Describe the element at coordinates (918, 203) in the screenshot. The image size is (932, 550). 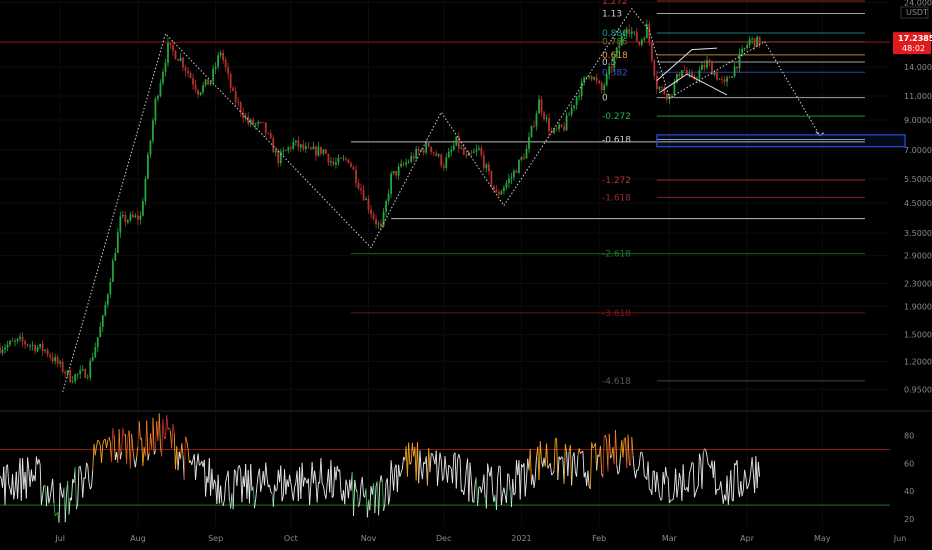
I see `y-tick-label: 4.5000` at that location.